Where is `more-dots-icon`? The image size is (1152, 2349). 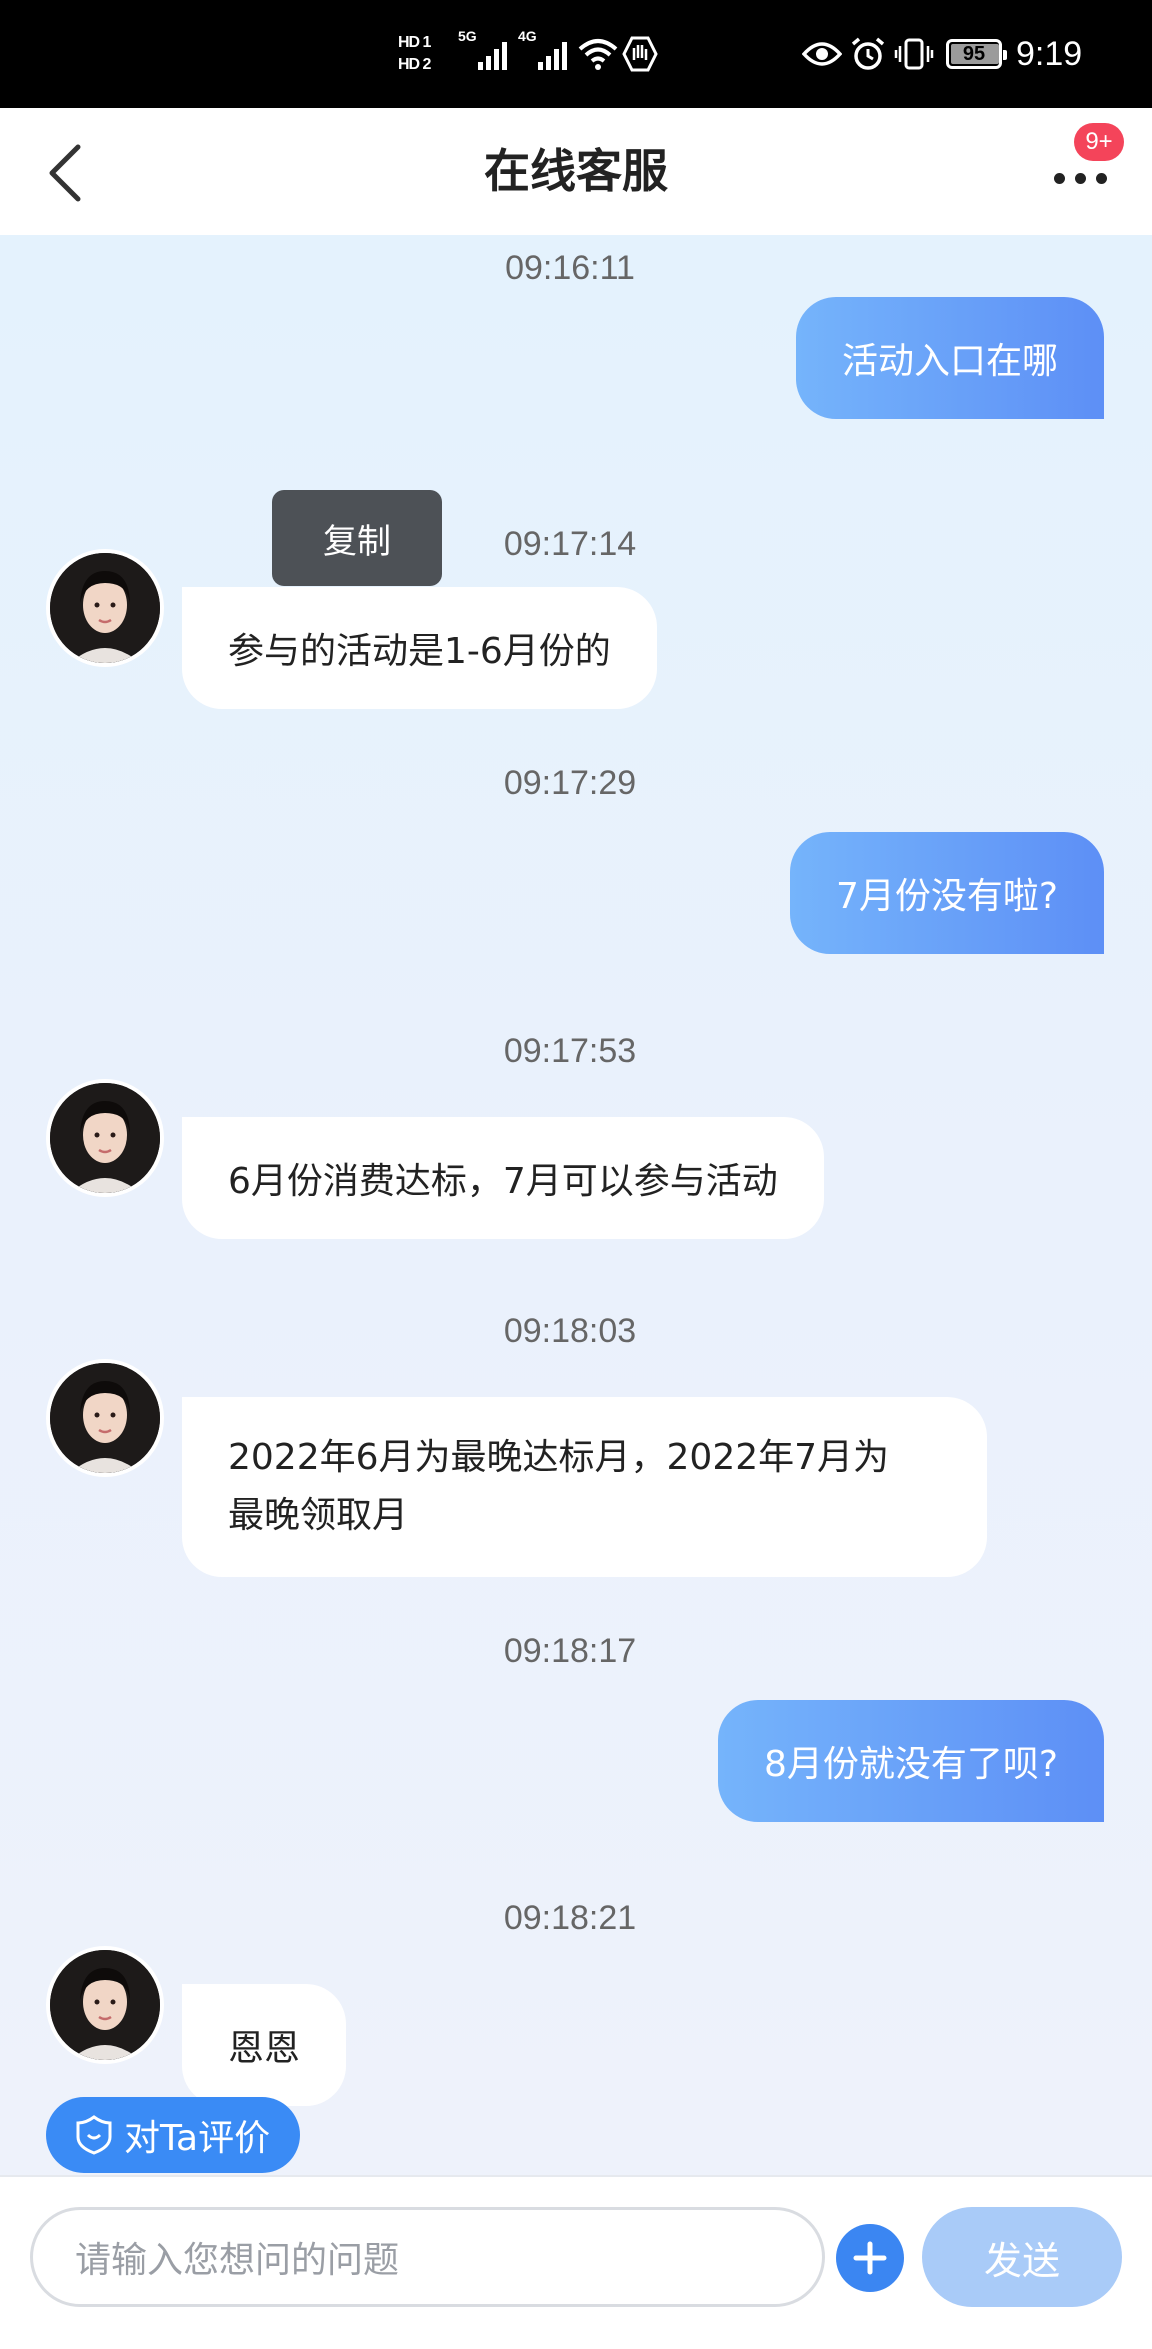
more-dots-icon is located at coordinates (1059, 178).